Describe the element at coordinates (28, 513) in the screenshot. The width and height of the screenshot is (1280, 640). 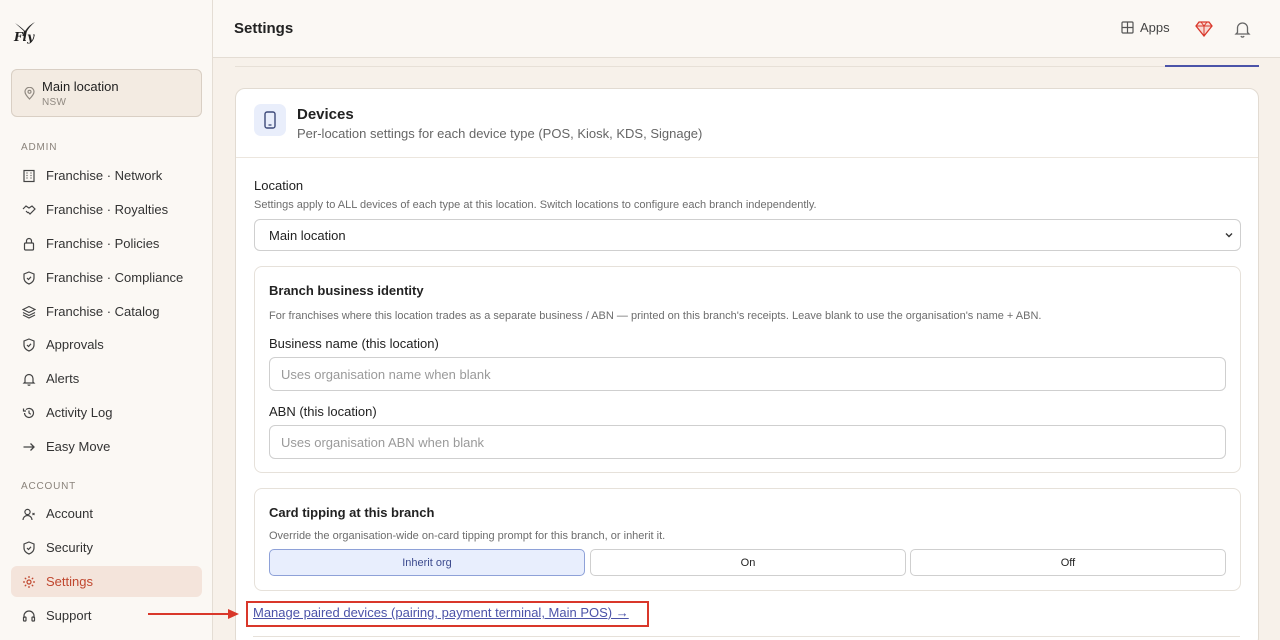
I see `user-icon` at that location.